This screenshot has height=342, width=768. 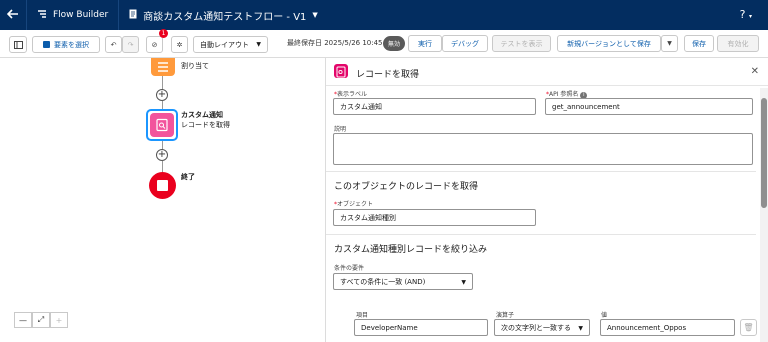 What do you see at coordinates (335, 43) in the screenshot?
I see `last-saved-text: 最終保存日 2025/5/26 10:45` at bounding box center [335, 43].